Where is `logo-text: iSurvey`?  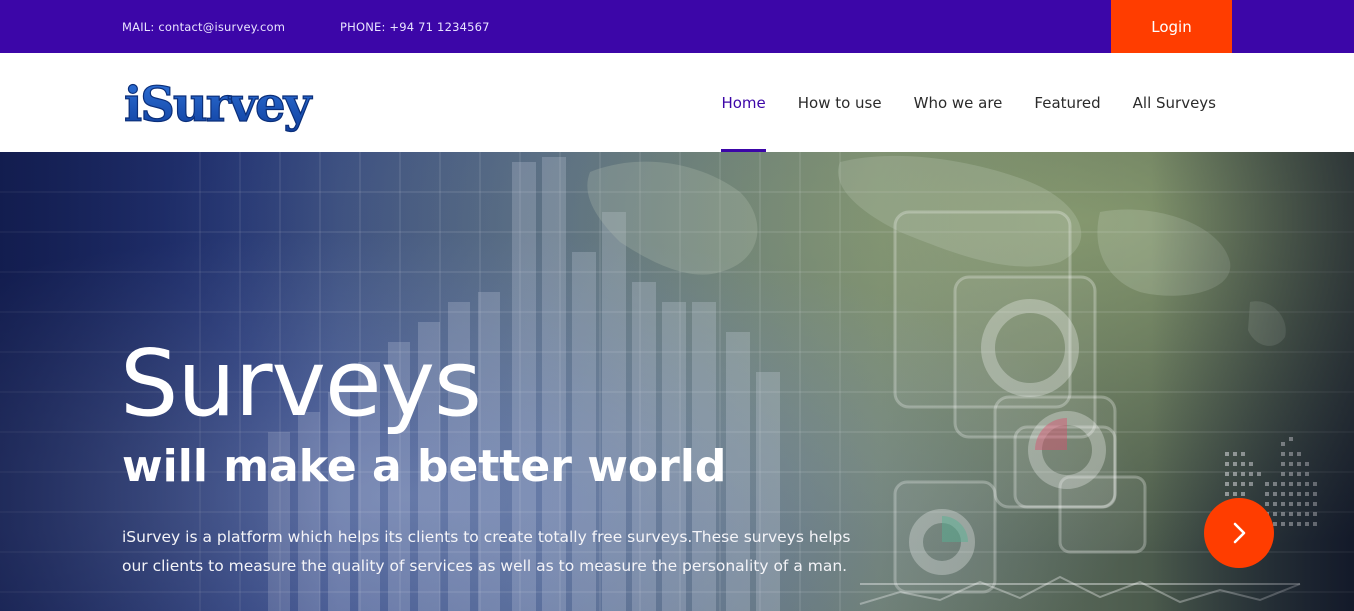 logo-text: iSurvey is located at coordinates (219, 105).